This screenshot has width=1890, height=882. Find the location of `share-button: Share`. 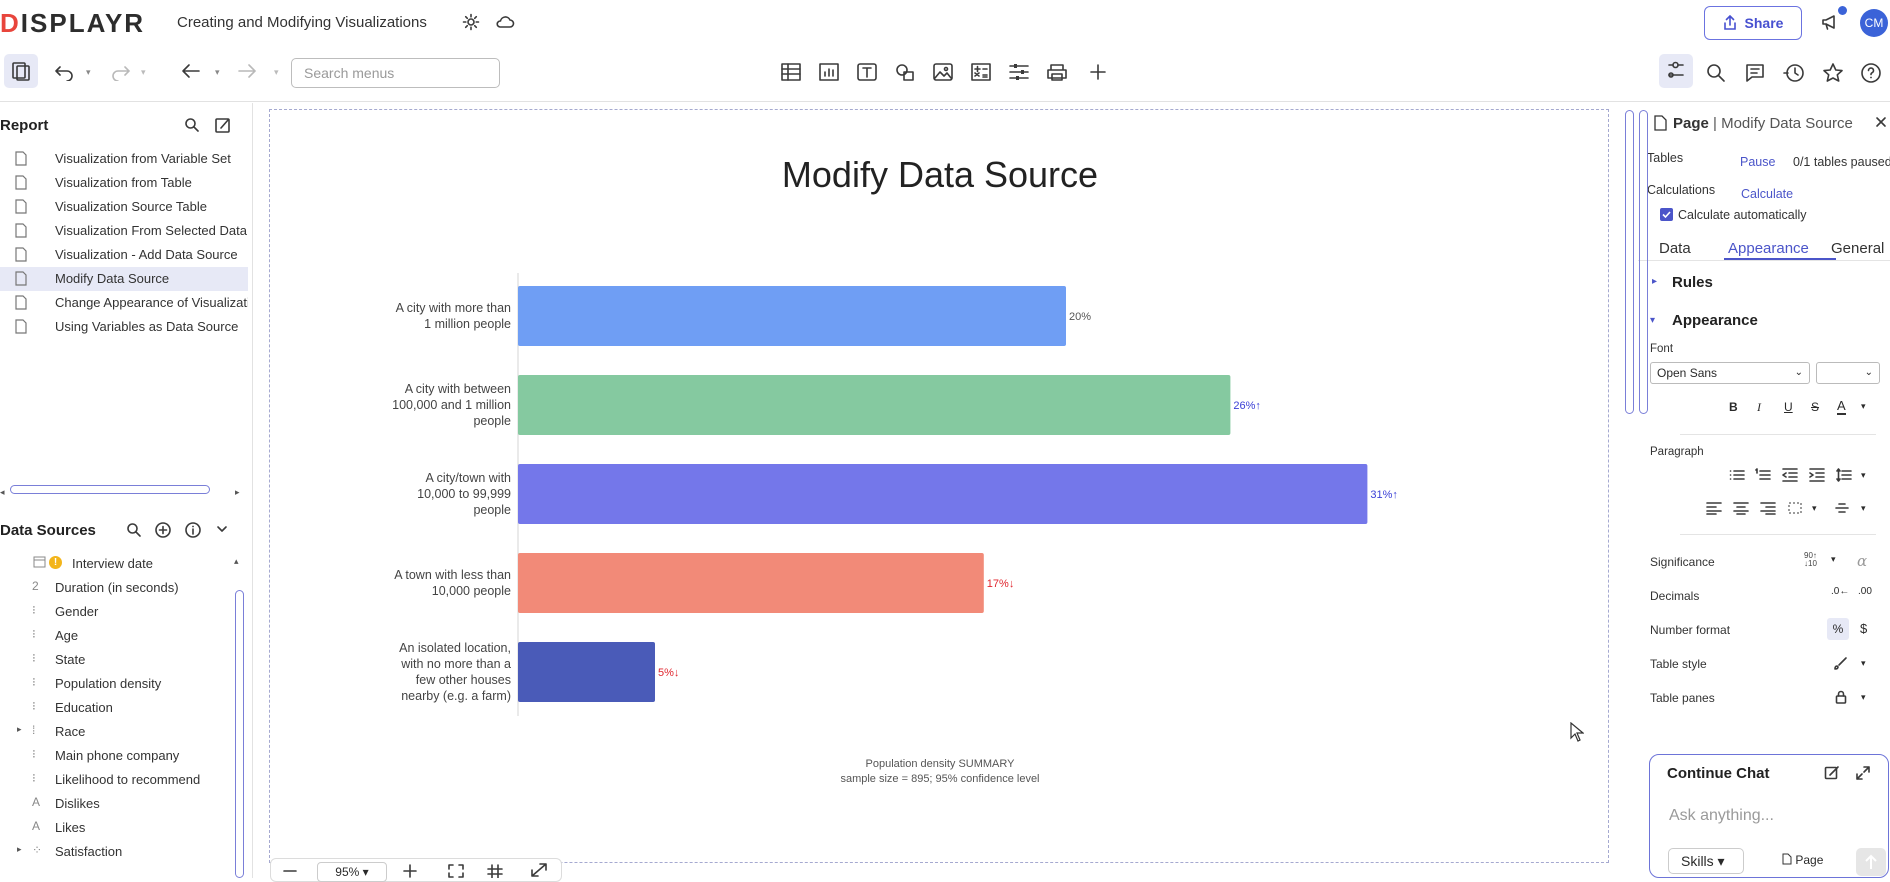

share-button: Share is located at coordinates (1753, 23).